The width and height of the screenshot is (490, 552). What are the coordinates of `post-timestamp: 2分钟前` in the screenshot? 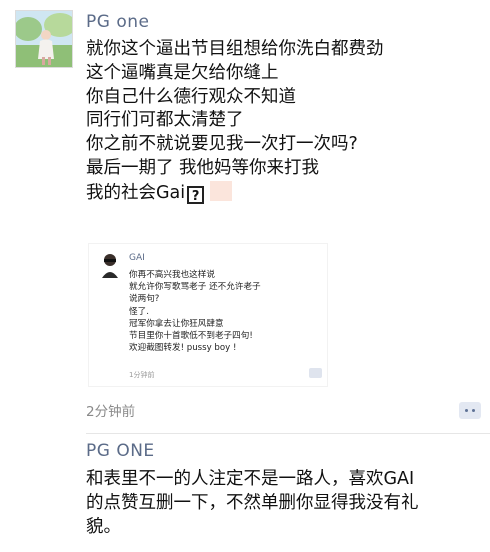 It's located at (111, 412).